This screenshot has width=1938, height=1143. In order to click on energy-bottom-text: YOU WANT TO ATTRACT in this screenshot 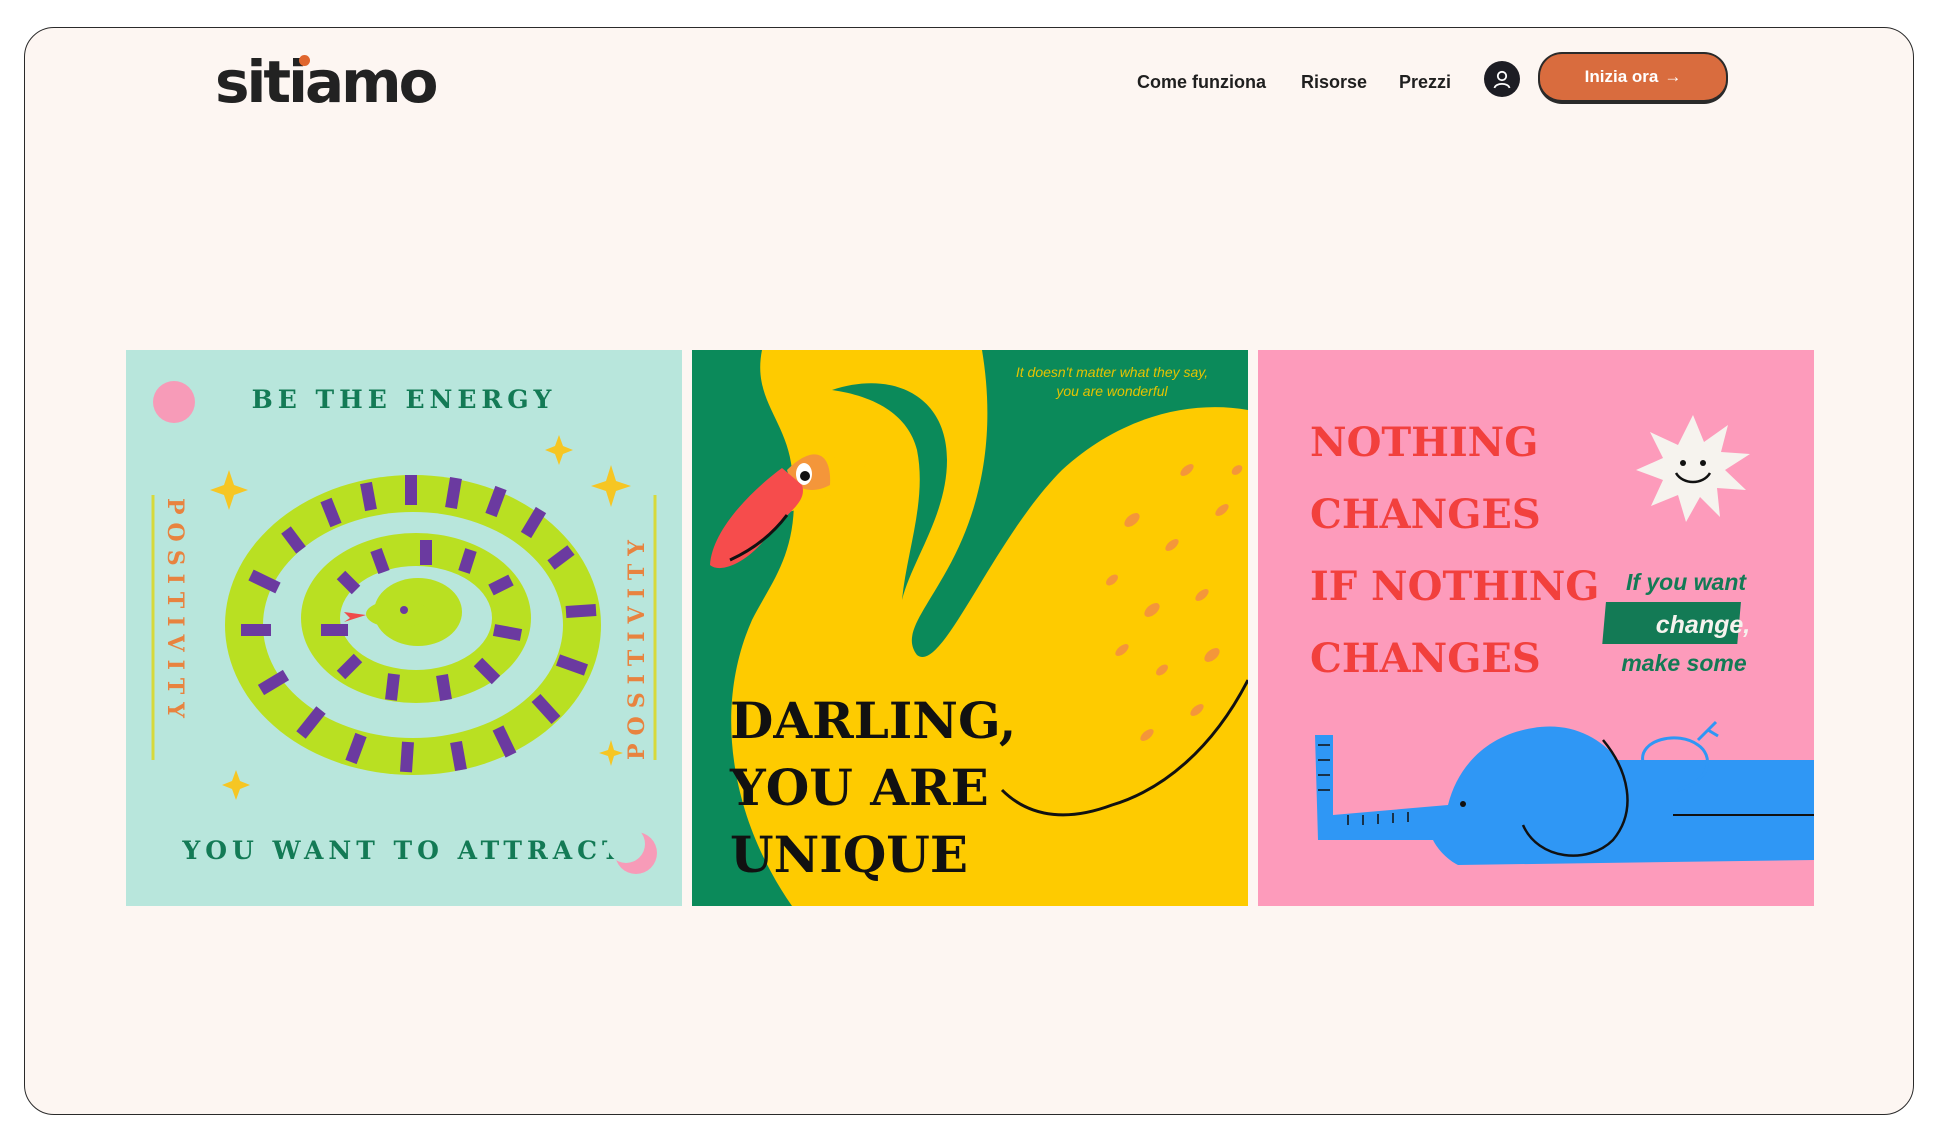, I will do `click(403, 850)`.